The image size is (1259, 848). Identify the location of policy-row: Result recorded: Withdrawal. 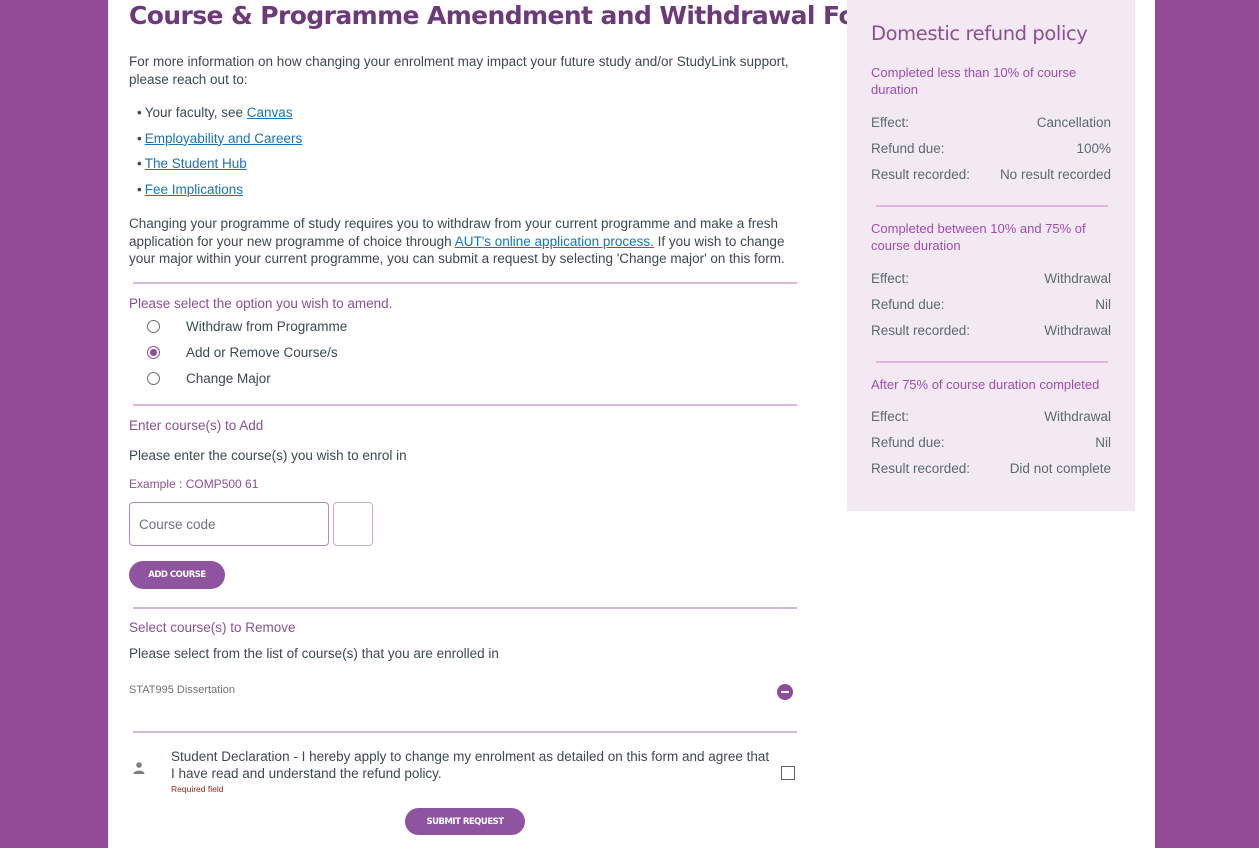
(991, 330).